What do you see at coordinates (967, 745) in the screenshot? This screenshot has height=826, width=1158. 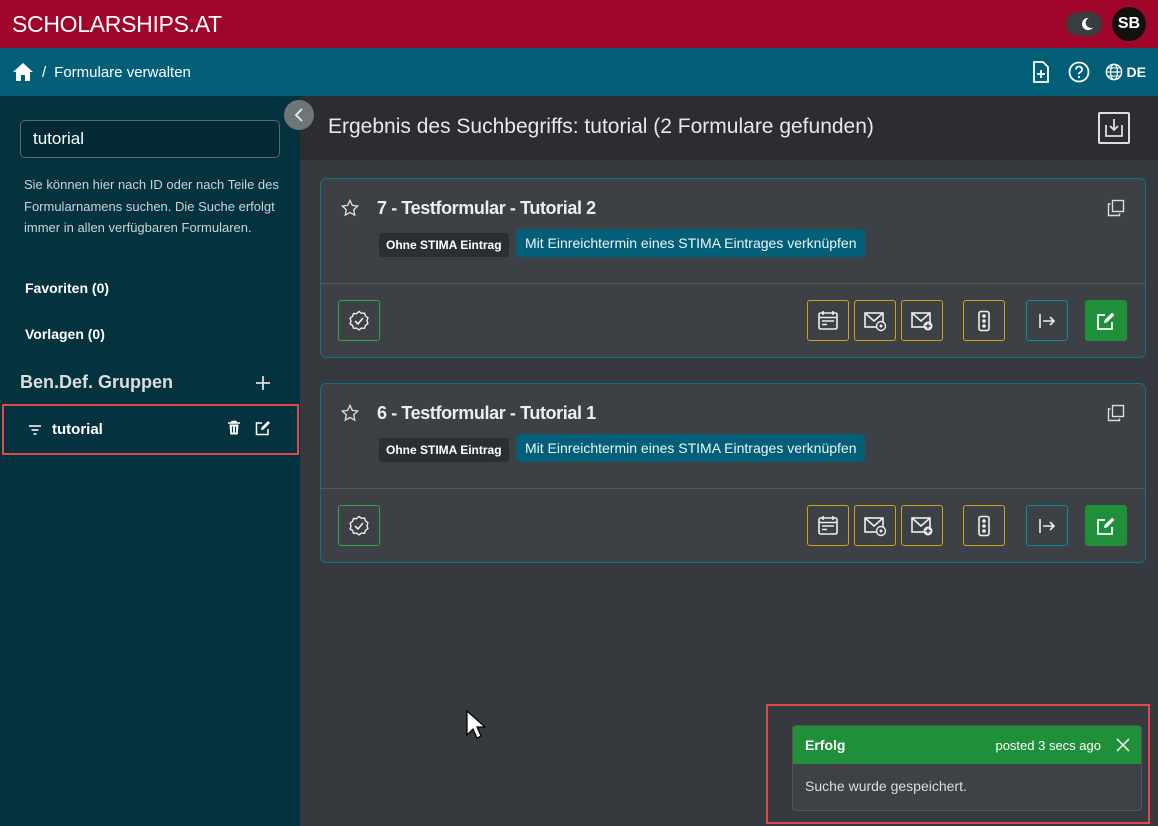 I see `toast-header: Erfolg posted 3 secs ago` at bounding box center [967, 745].